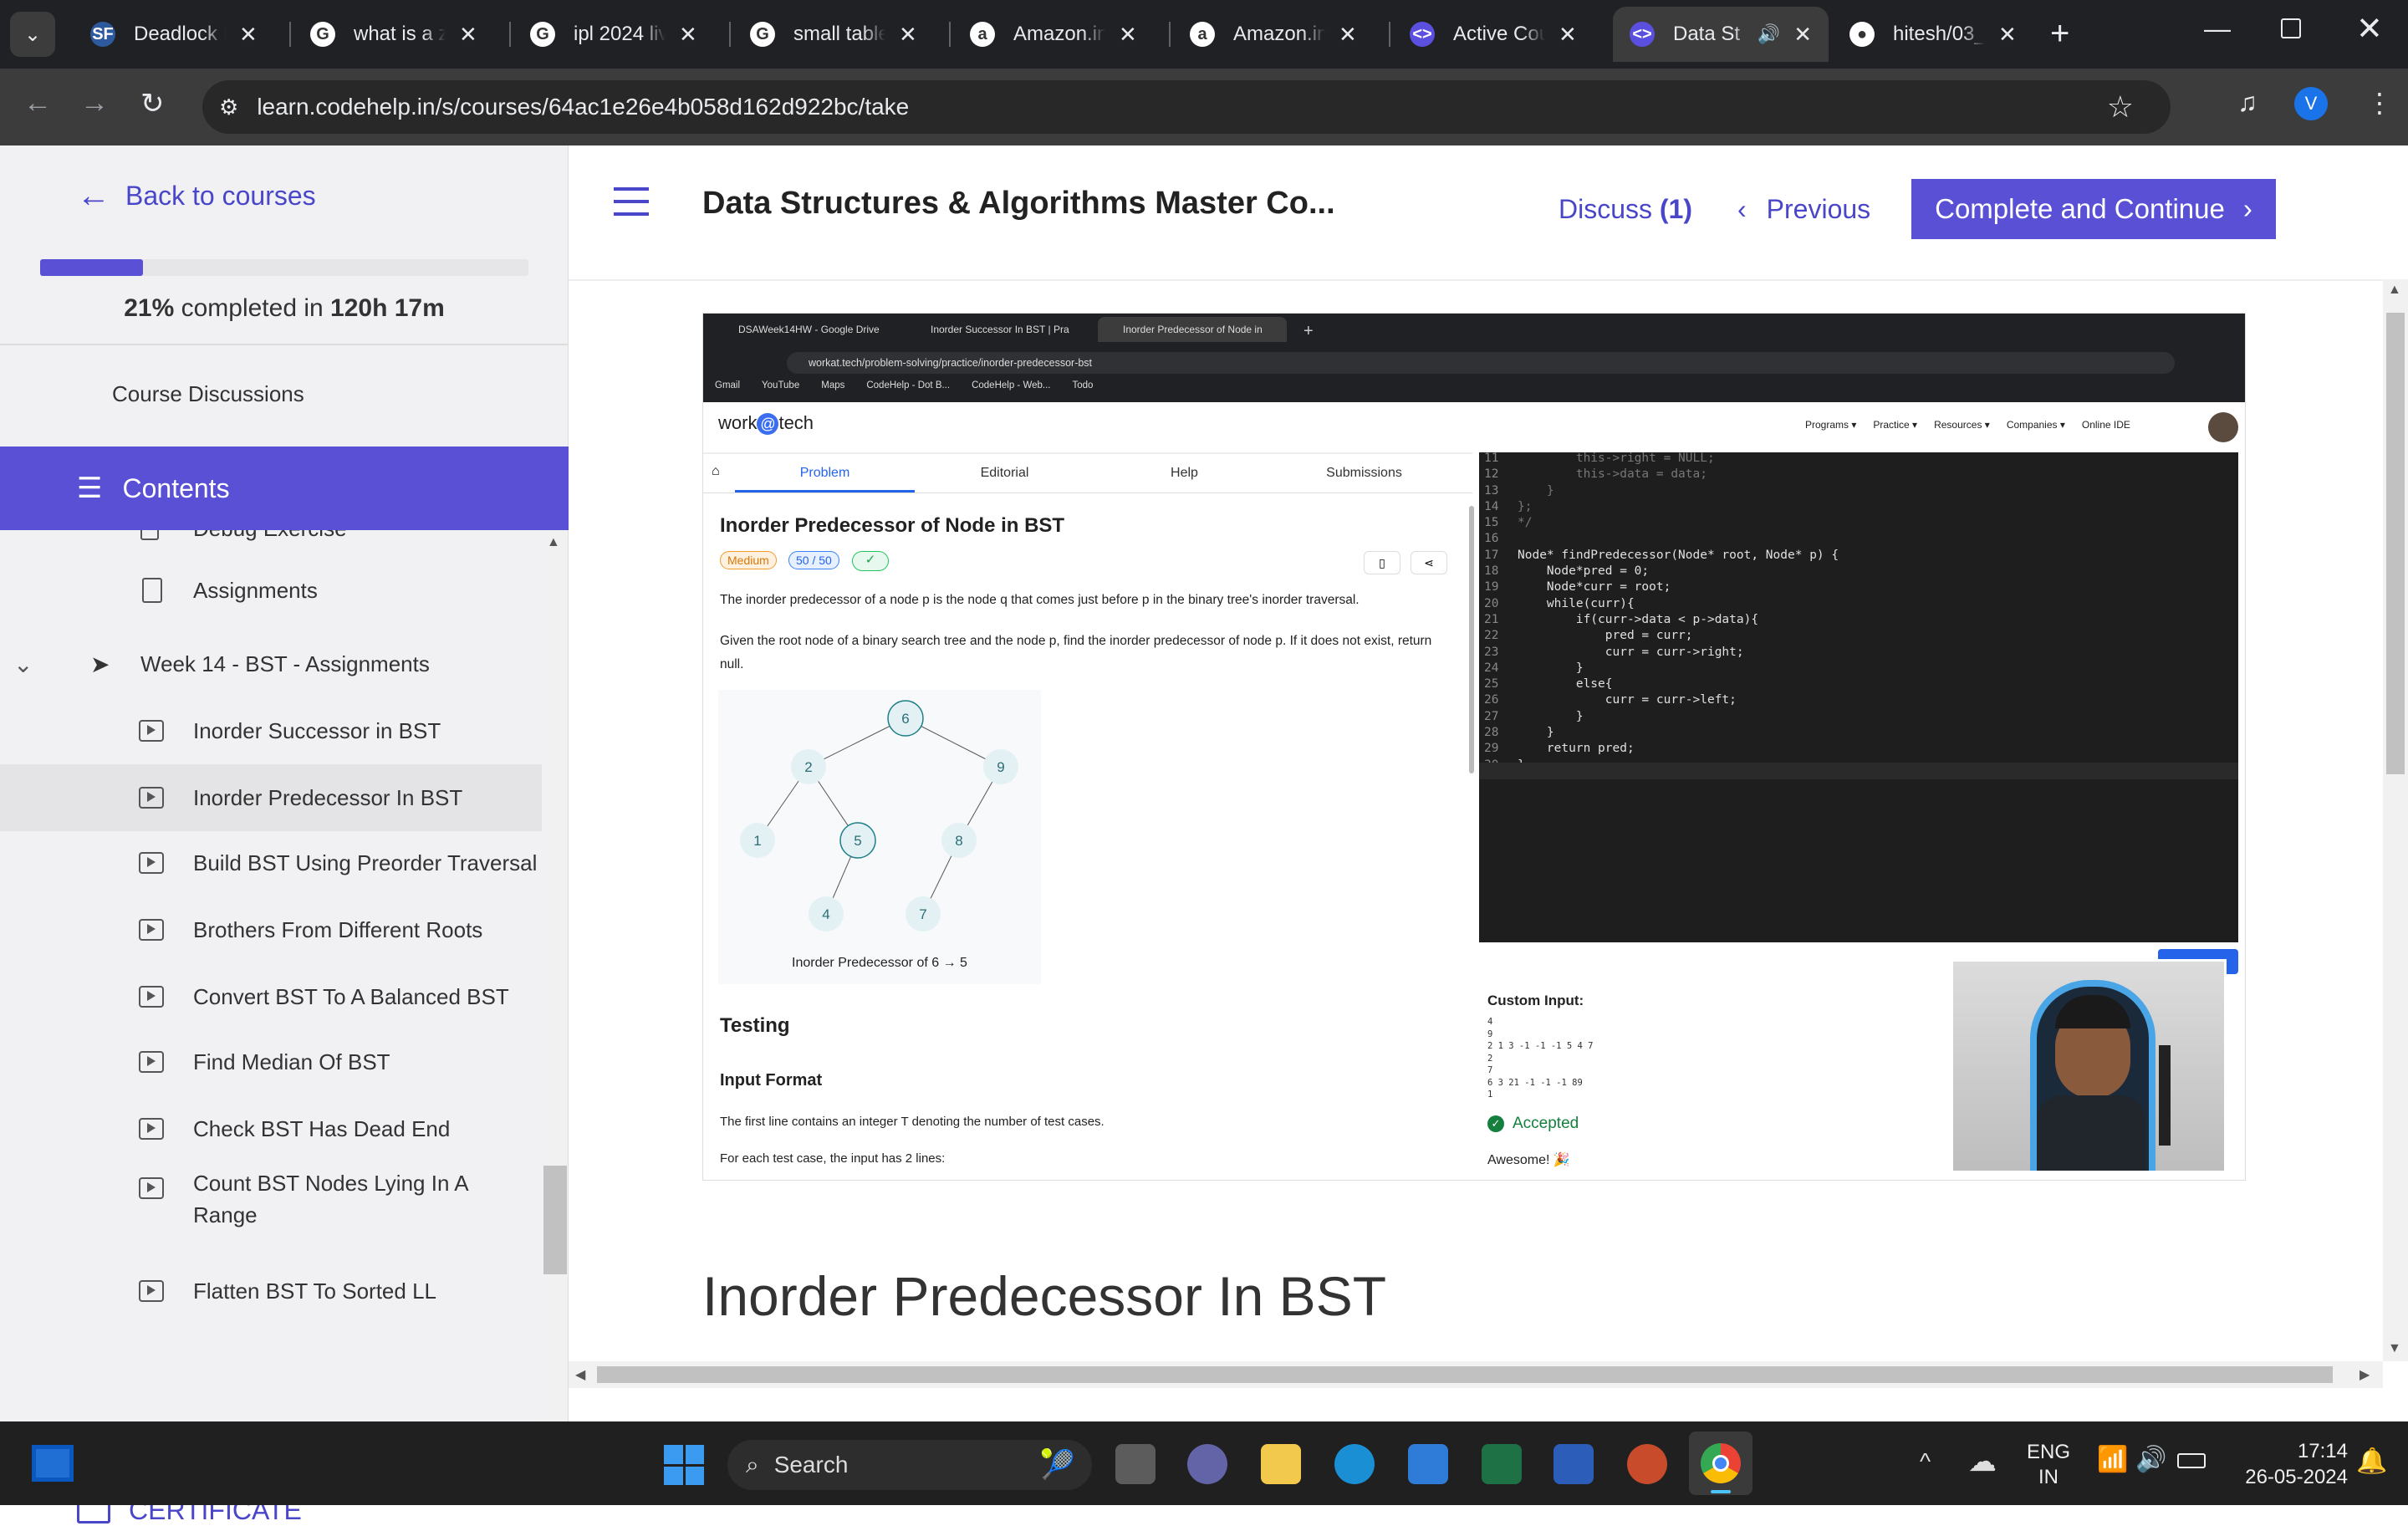 The height and width of the screenshot is (1526, 2408). What do you see at coordinates (1509, 523) in the screenshot?
I see `code-line: 15 */` at bounding box center [1509, 523].